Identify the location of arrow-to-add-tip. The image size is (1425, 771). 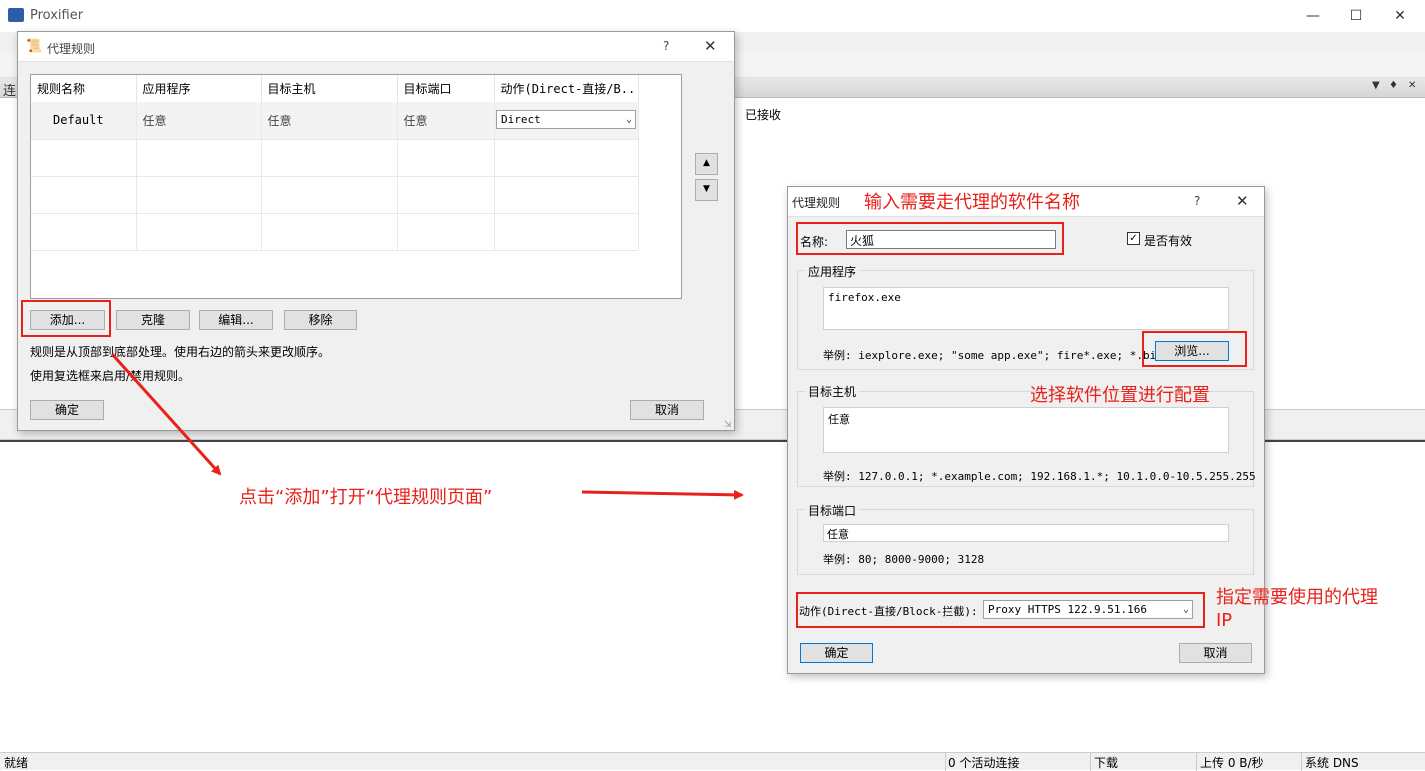
(166, 414).